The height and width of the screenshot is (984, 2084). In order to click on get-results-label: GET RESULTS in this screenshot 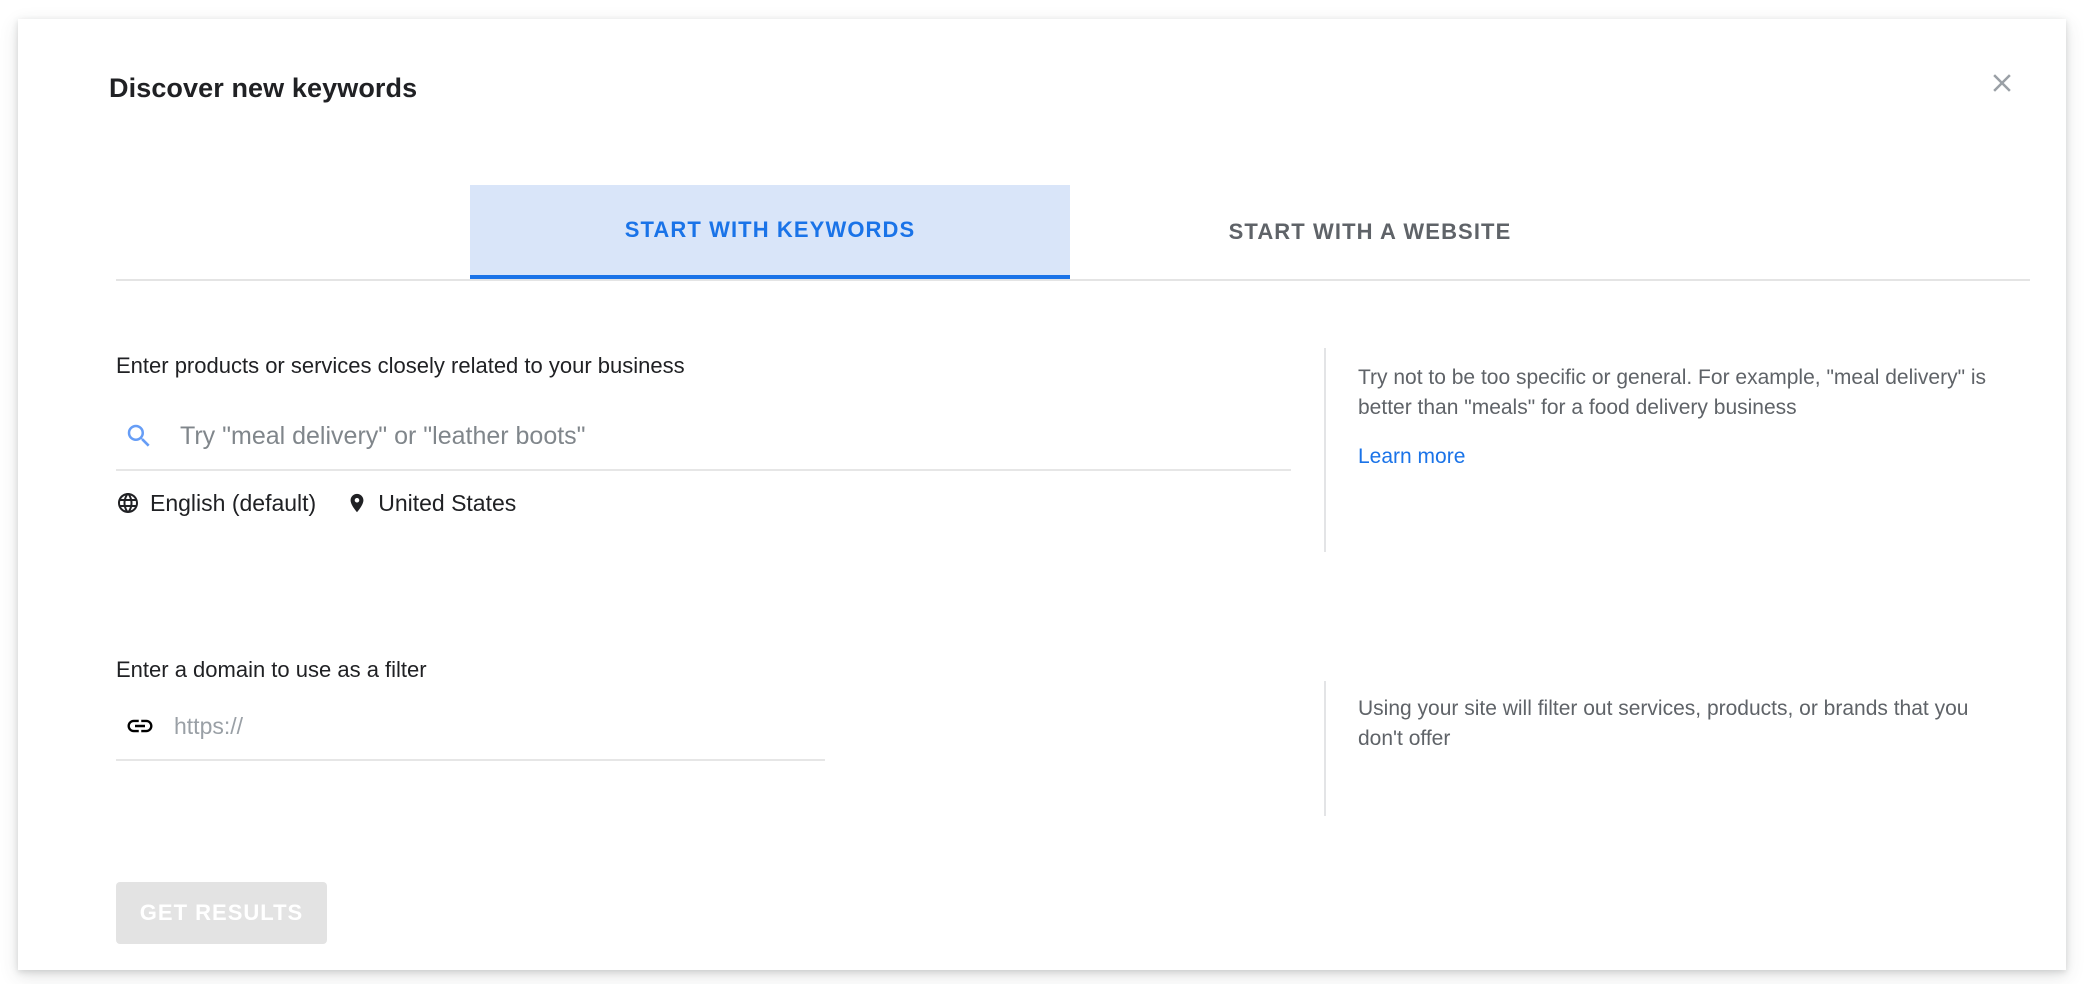, I will do `click(221, 912)`.